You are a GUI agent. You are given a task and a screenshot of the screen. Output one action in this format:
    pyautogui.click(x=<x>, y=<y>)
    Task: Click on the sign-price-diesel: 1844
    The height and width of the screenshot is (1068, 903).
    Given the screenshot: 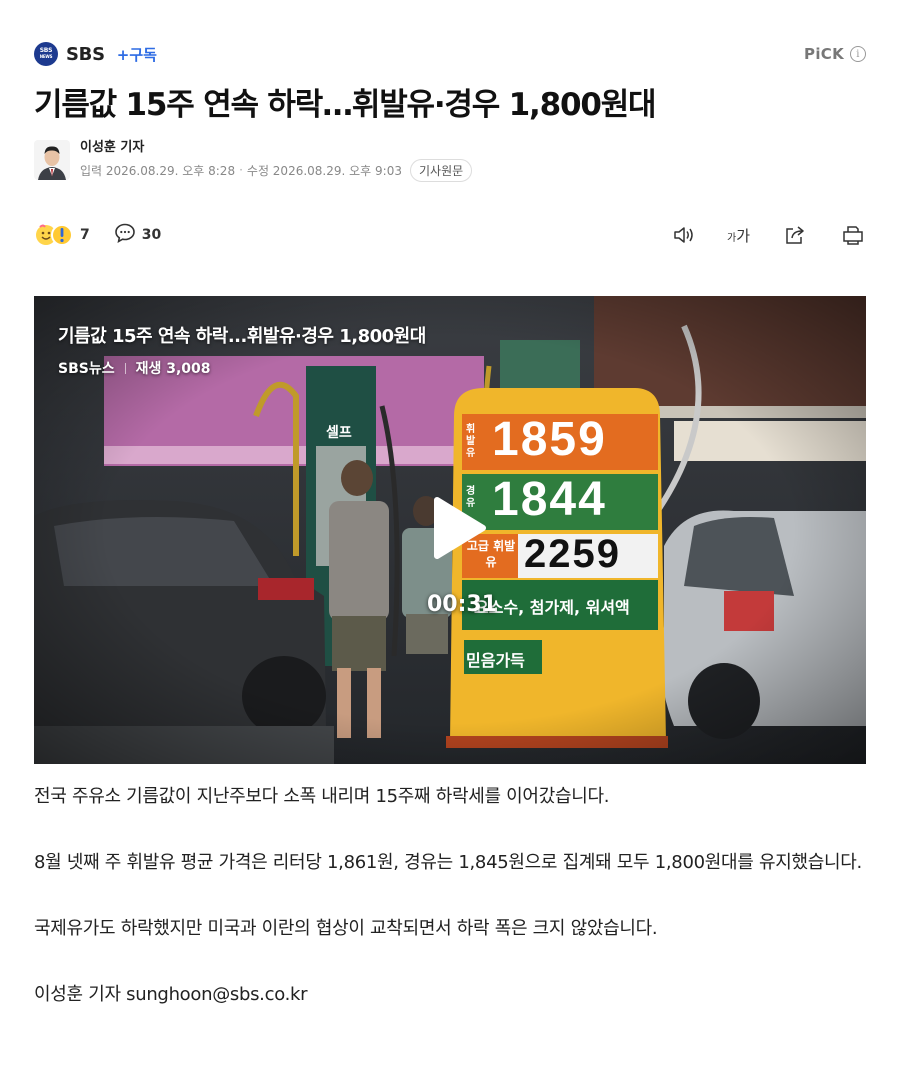 What is the action you would take?
    pyautogui.click(x=549, y=499)
    